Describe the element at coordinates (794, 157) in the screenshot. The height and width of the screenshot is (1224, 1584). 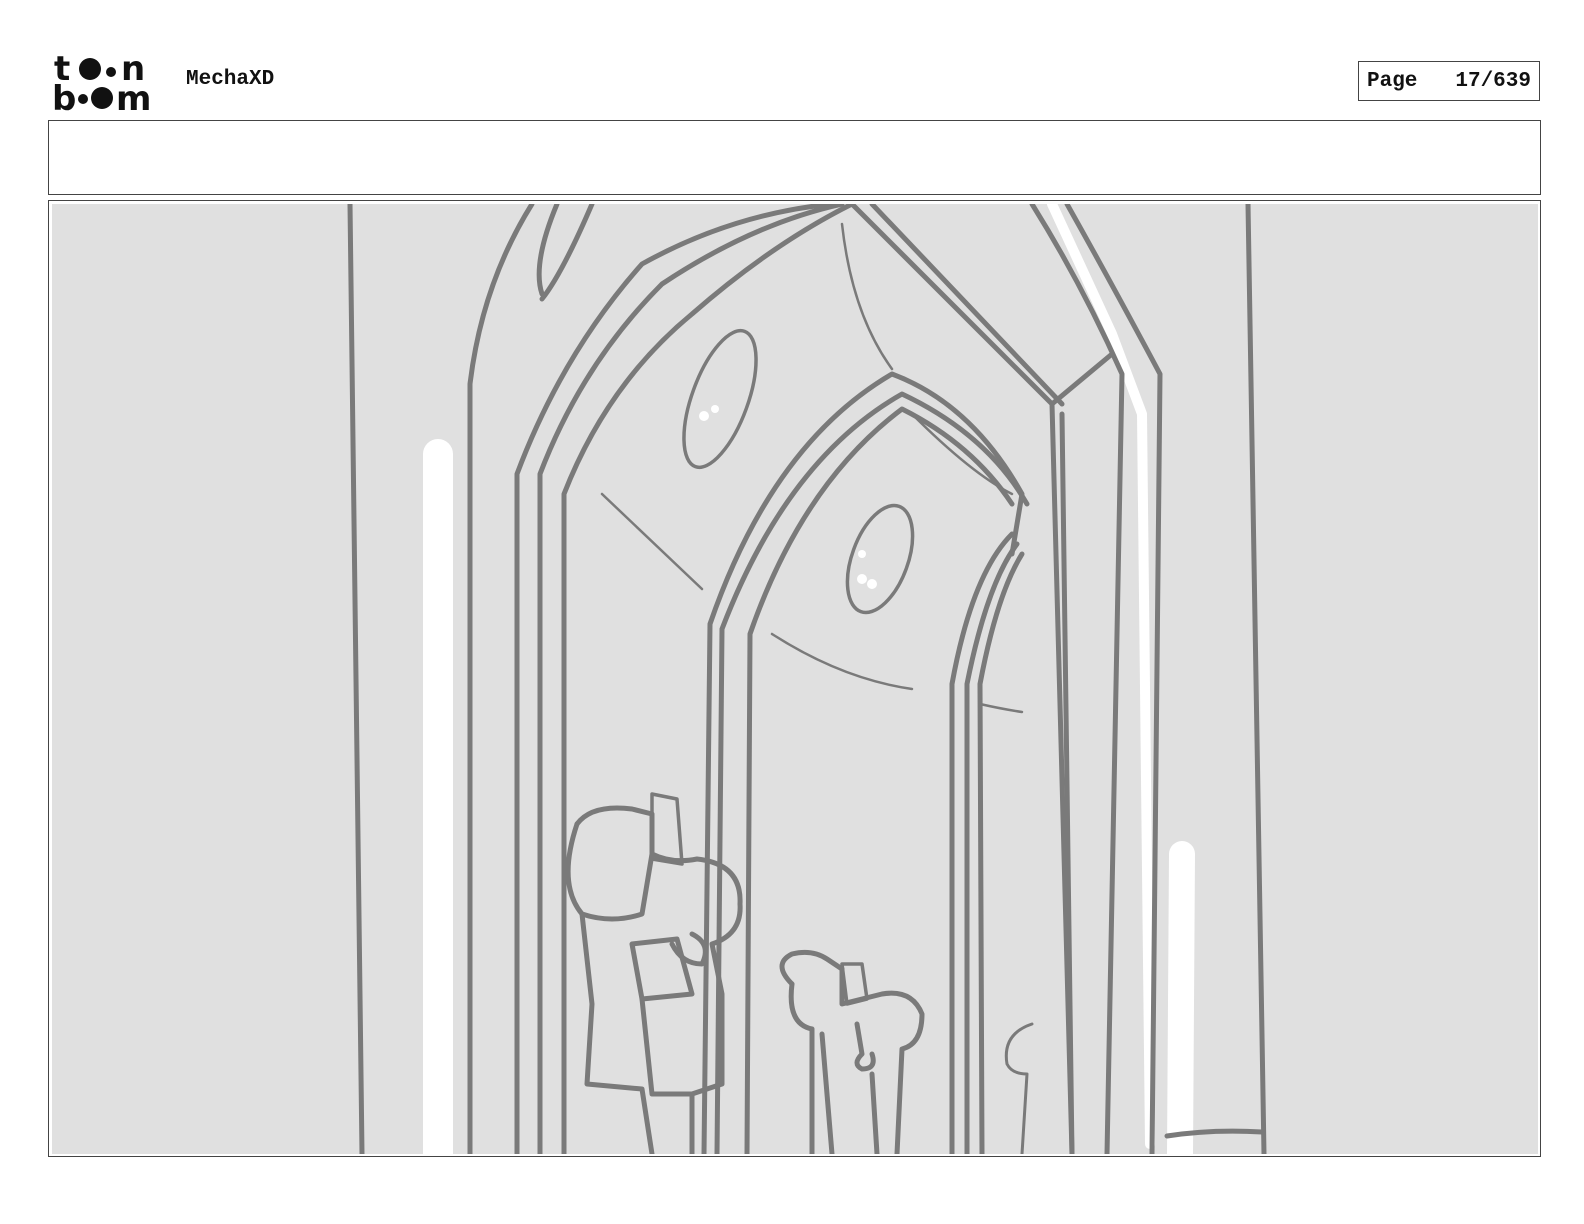
I see `caption-box` at that location.